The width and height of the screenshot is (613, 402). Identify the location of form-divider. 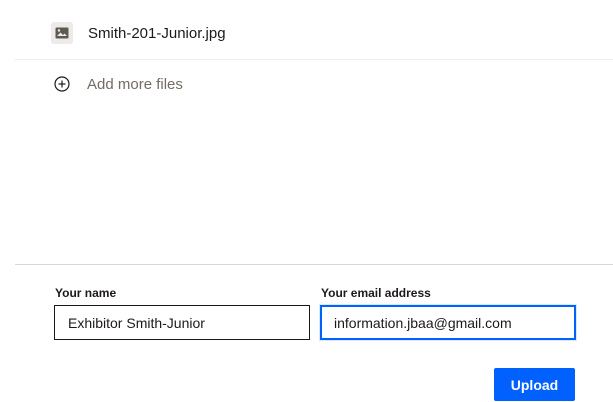
(314, 264).